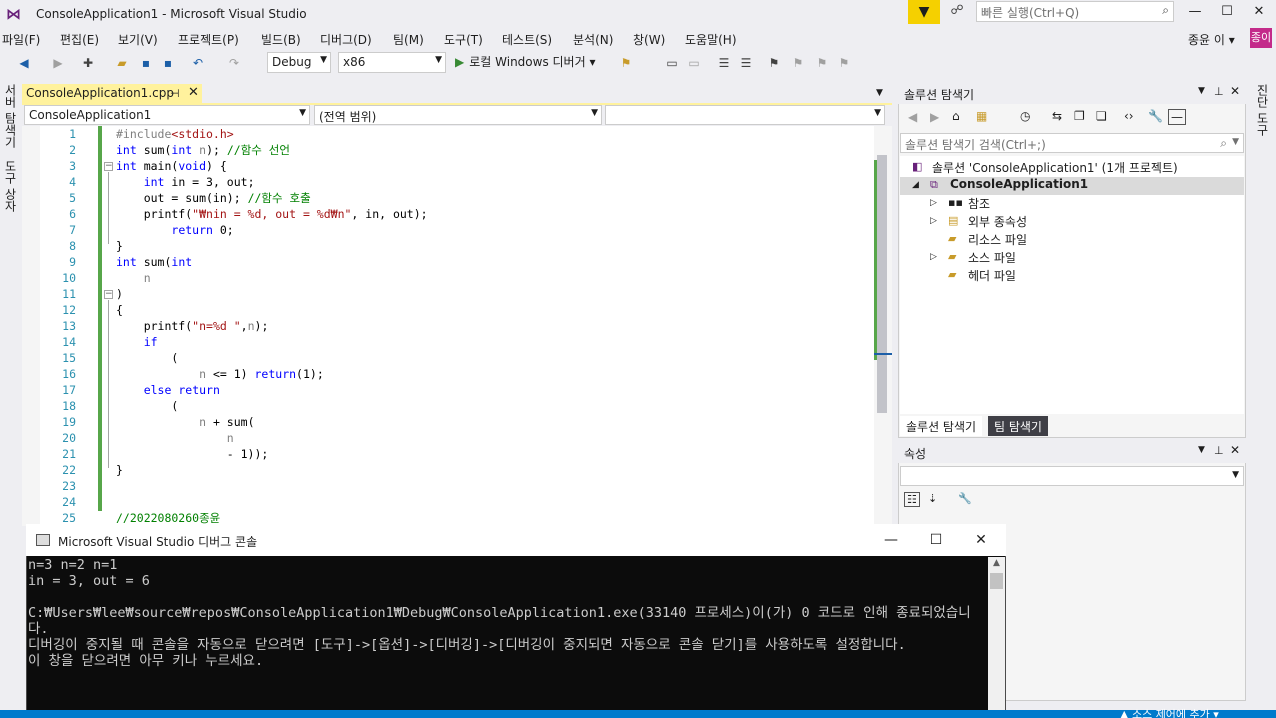 Image resolution: width=1276 pixels, height=718 pixels. I want to click on home-icon: ⌂, so click(956, 116).